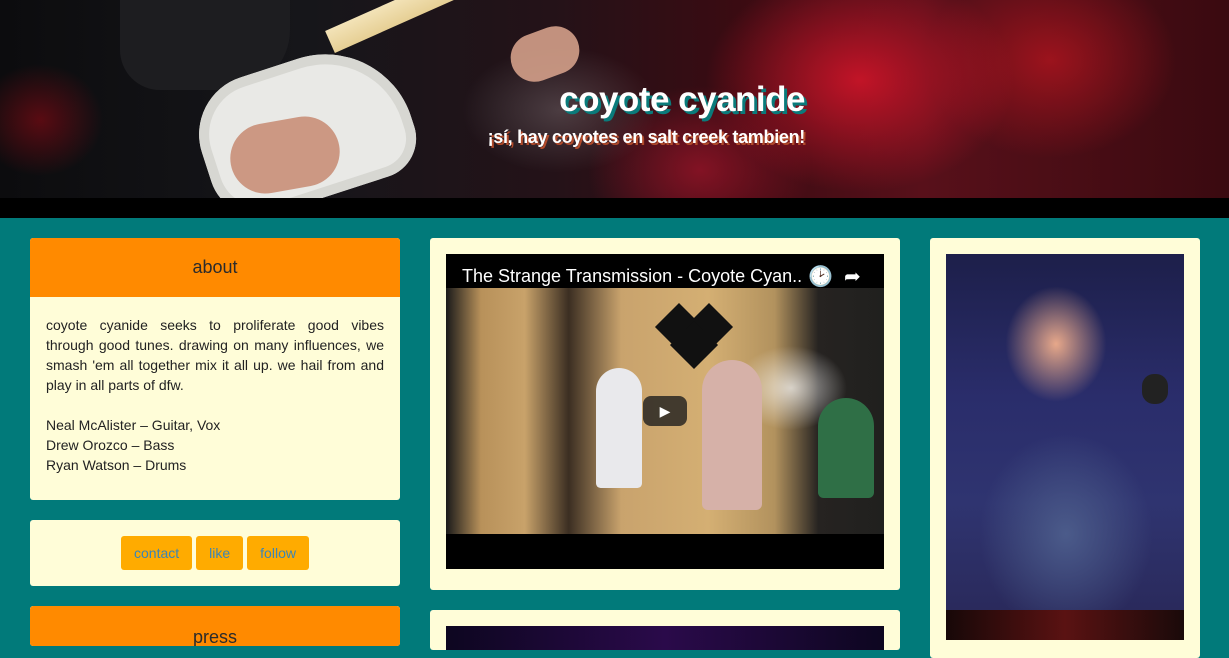 The height and width of the screenshot is (658, 1229). I want to click on member-item: Ryan Watson – Drums, so click(116, 465).